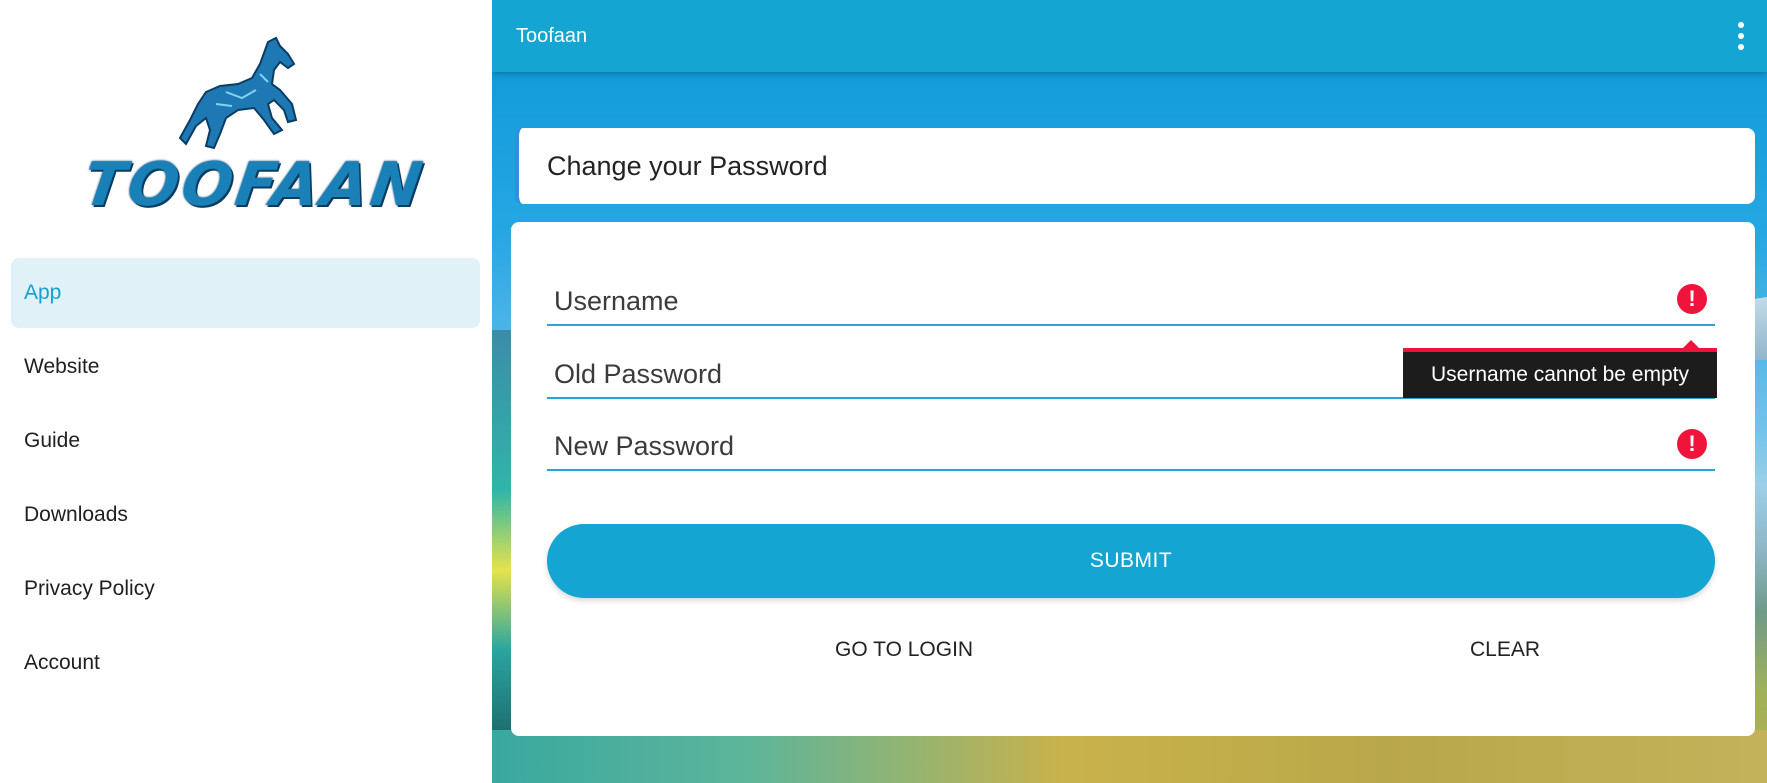 The image size is (1767, 783). I want to click on error-tooltip: Username cannot be empty, so click(1560, 369).